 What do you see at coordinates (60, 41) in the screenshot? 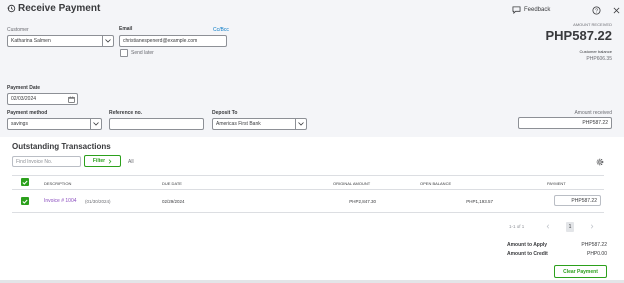
I see `customer-select: Katharina Salmen` at bounding box center [60, 41].